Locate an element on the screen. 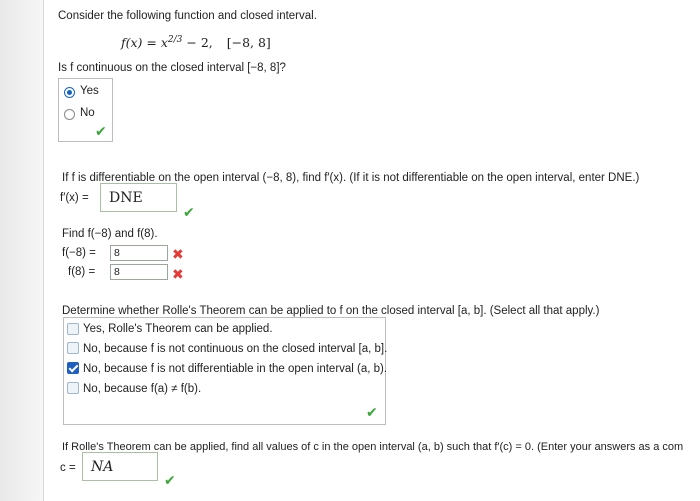  q1-answer-box: Yes No ✔ is located at coordinates (85, 110).